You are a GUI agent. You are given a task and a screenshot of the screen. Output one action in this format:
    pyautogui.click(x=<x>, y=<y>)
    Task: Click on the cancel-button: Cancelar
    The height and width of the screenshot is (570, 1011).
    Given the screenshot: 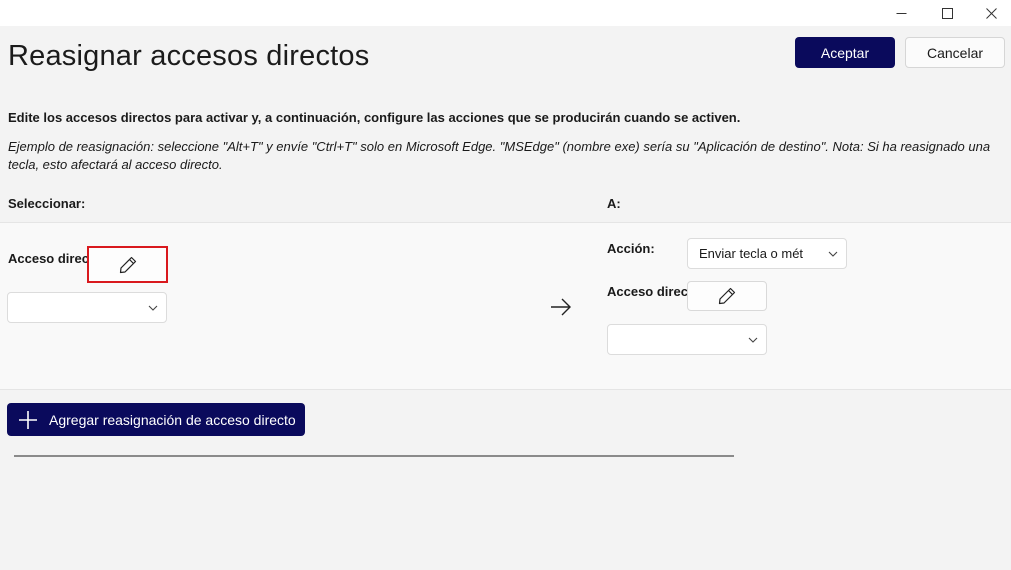 What is the action you would take?
    pyautogui.click(x=955, y=52)
    